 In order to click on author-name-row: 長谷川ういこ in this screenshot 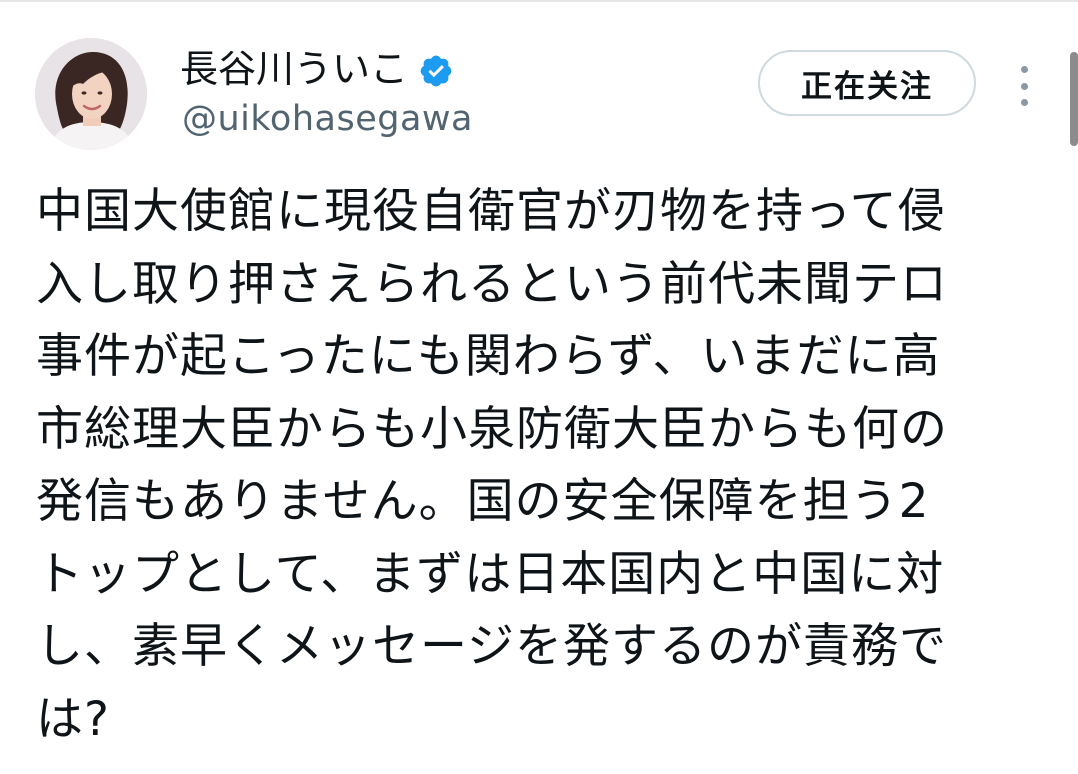, I will do `click(317, 69)`.